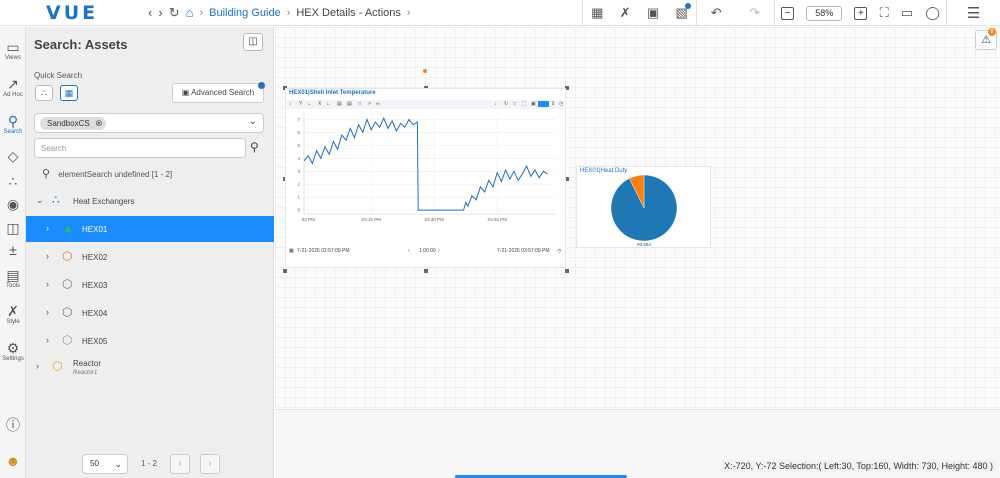 The height and width of the screenshot is (478, 1000). Describe the element at coordinates (523, 251) in the screenshot. I see `trend-end-time: 7-21-2026 03:57:09 PM` at that location.